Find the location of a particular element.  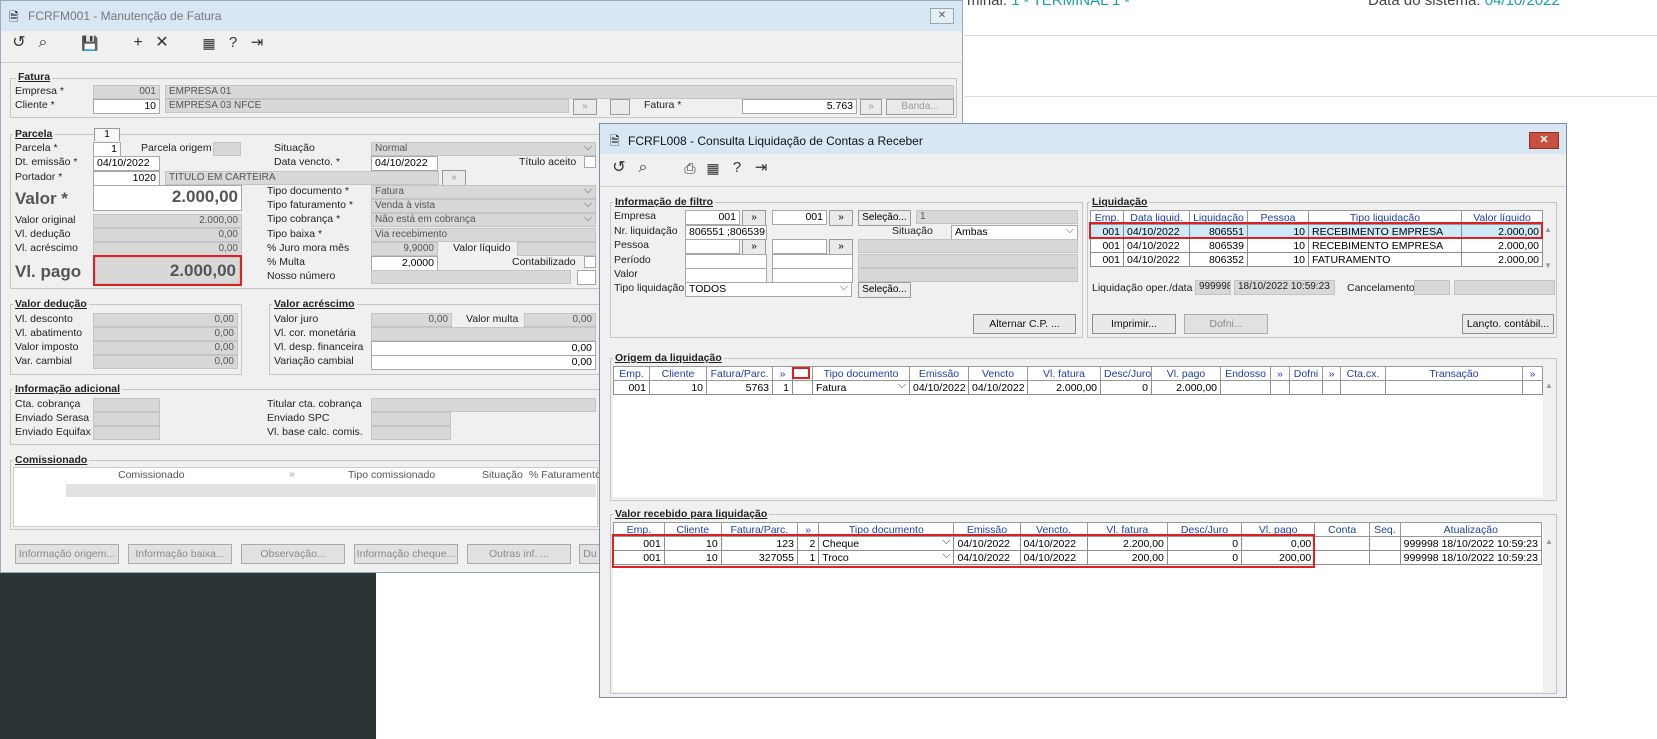

portador-code: 1020 is located at coordinates (126, 178).